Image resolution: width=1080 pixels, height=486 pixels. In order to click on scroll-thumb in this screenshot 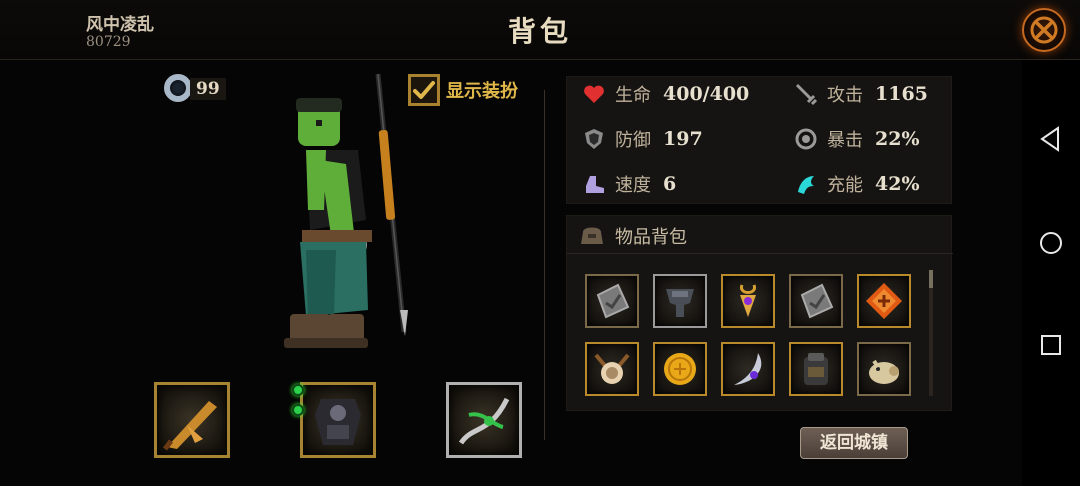, I will do `click(931, 279)`.